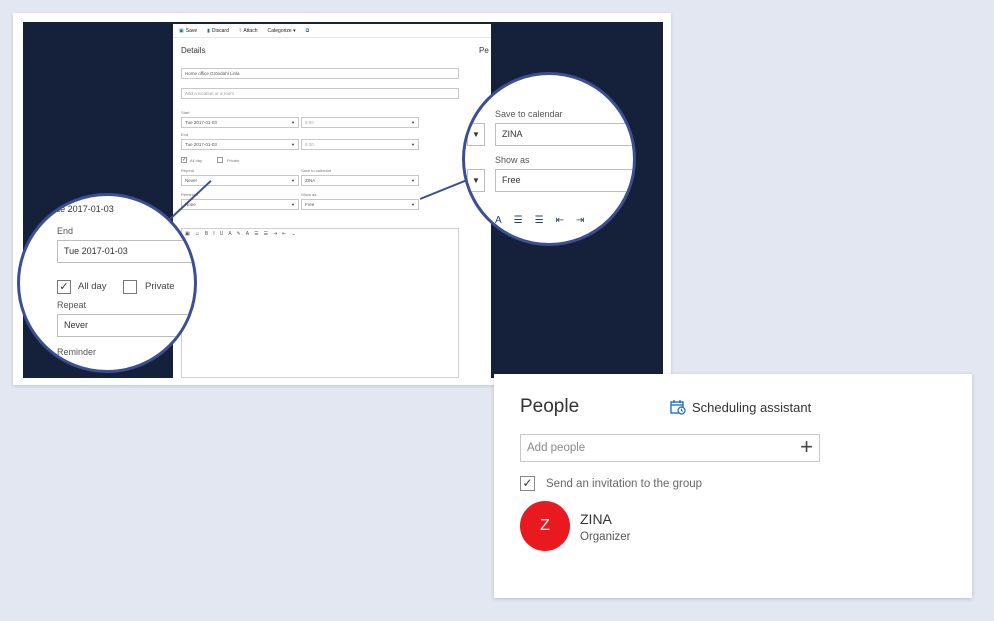  Describe the element at coordinates (184, 160) in the screenshot. I see `all-day-checkbox: ✓` at that location.